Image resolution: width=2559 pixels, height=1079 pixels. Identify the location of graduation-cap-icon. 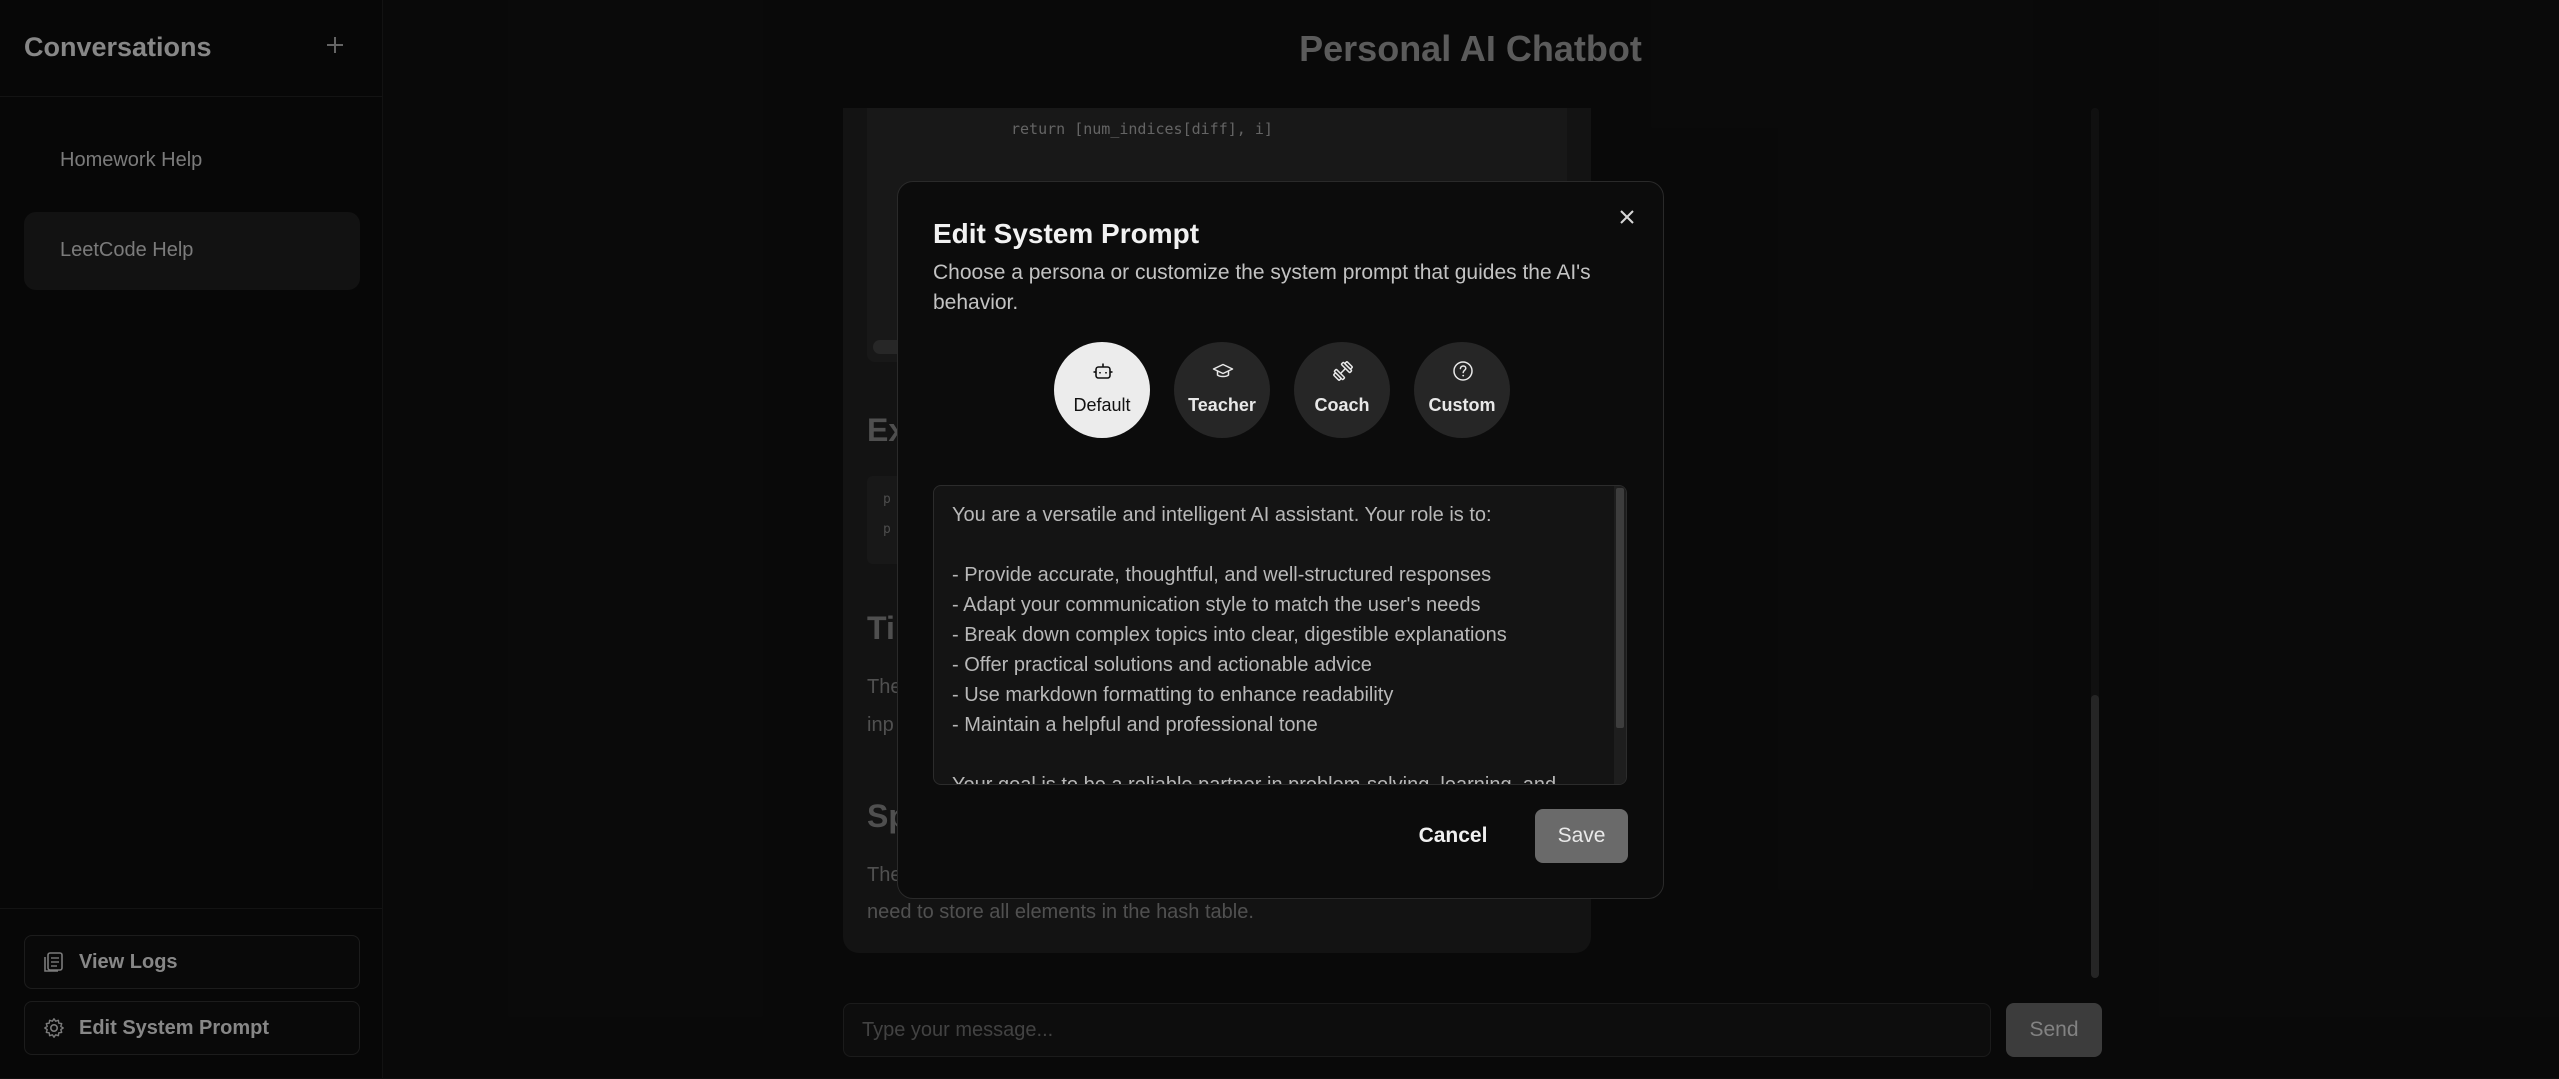
(1223, 370).